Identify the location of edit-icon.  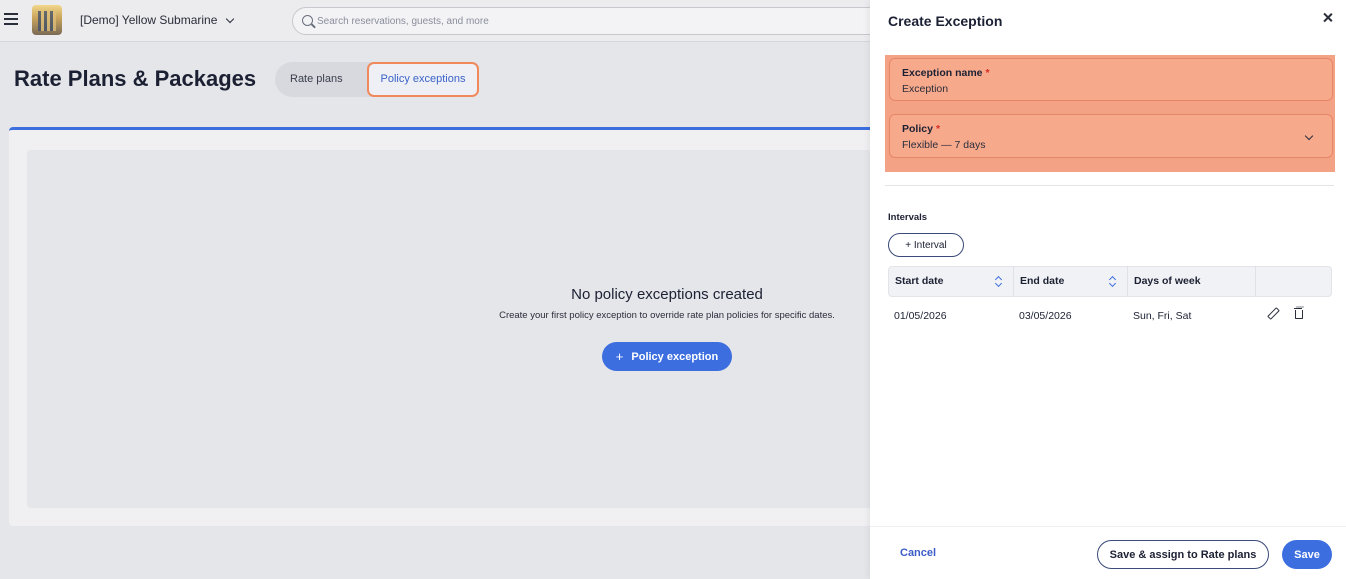
(1273, 314).